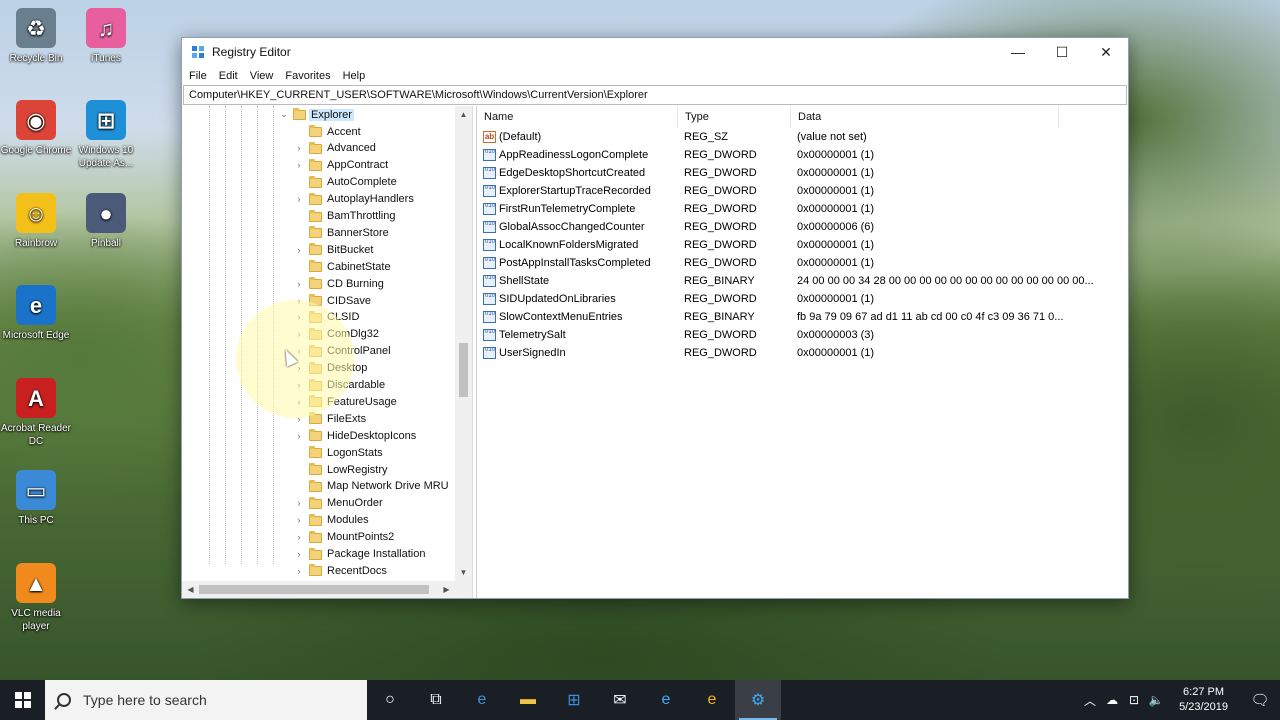 This screenshot has height=720, width=1280. I want to click on close-button: ✕, so click(1106, 52).